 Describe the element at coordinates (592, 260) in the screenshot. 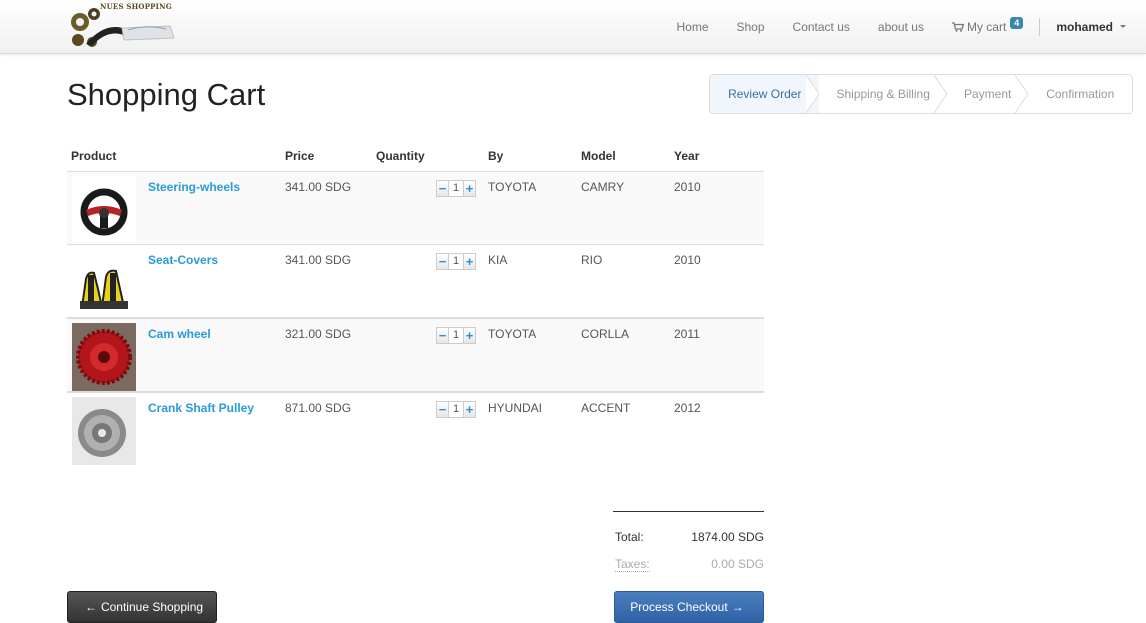

I see `product-model: RIO` at that location.